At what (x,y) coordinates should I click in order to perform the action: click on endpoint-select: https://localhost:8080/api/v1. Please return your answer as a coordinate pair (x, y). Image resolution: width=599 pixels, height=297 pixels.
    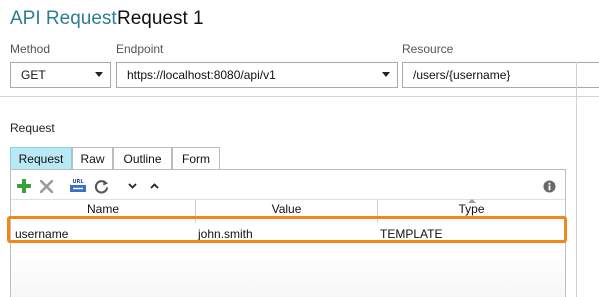
    Looking at the image, I should click on (257, 75).